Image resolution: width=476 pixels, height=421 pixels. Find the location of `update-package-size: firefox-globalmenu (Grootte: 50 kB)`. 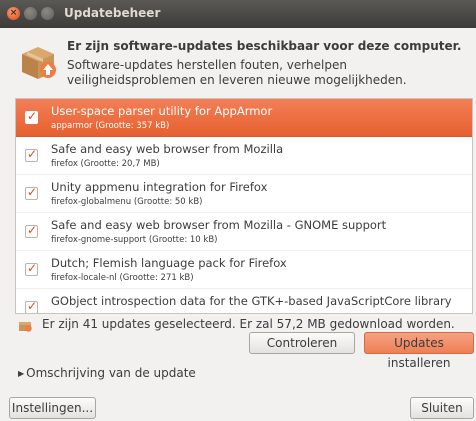

update-package-size: firefox-globalmenu (Grootte: 50 kB) is located at coordinates (127, 202).